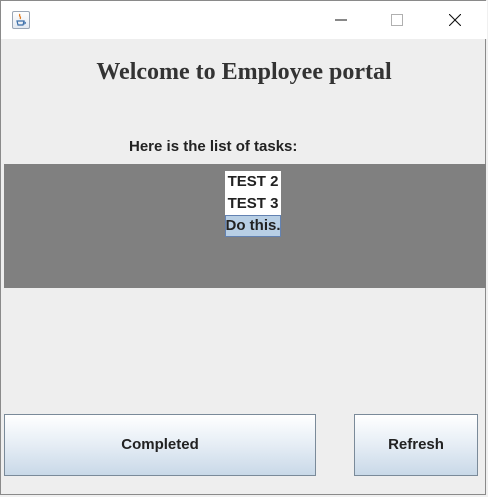 This screenshot has height=497, width=488. Describe the element at coordinates (397, 20) in the screenshot. I see `maximize-button` at that location.